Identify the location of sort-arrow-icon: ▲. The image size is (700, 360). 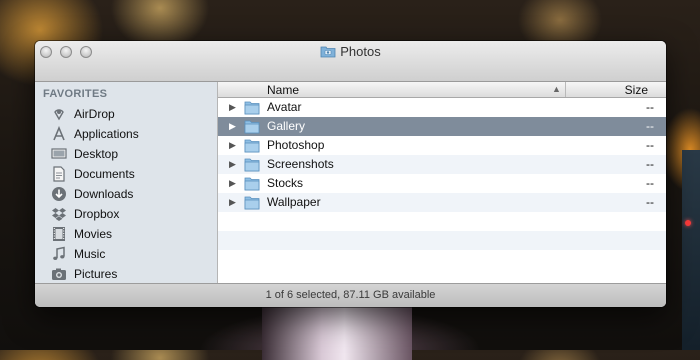
(556, 89).